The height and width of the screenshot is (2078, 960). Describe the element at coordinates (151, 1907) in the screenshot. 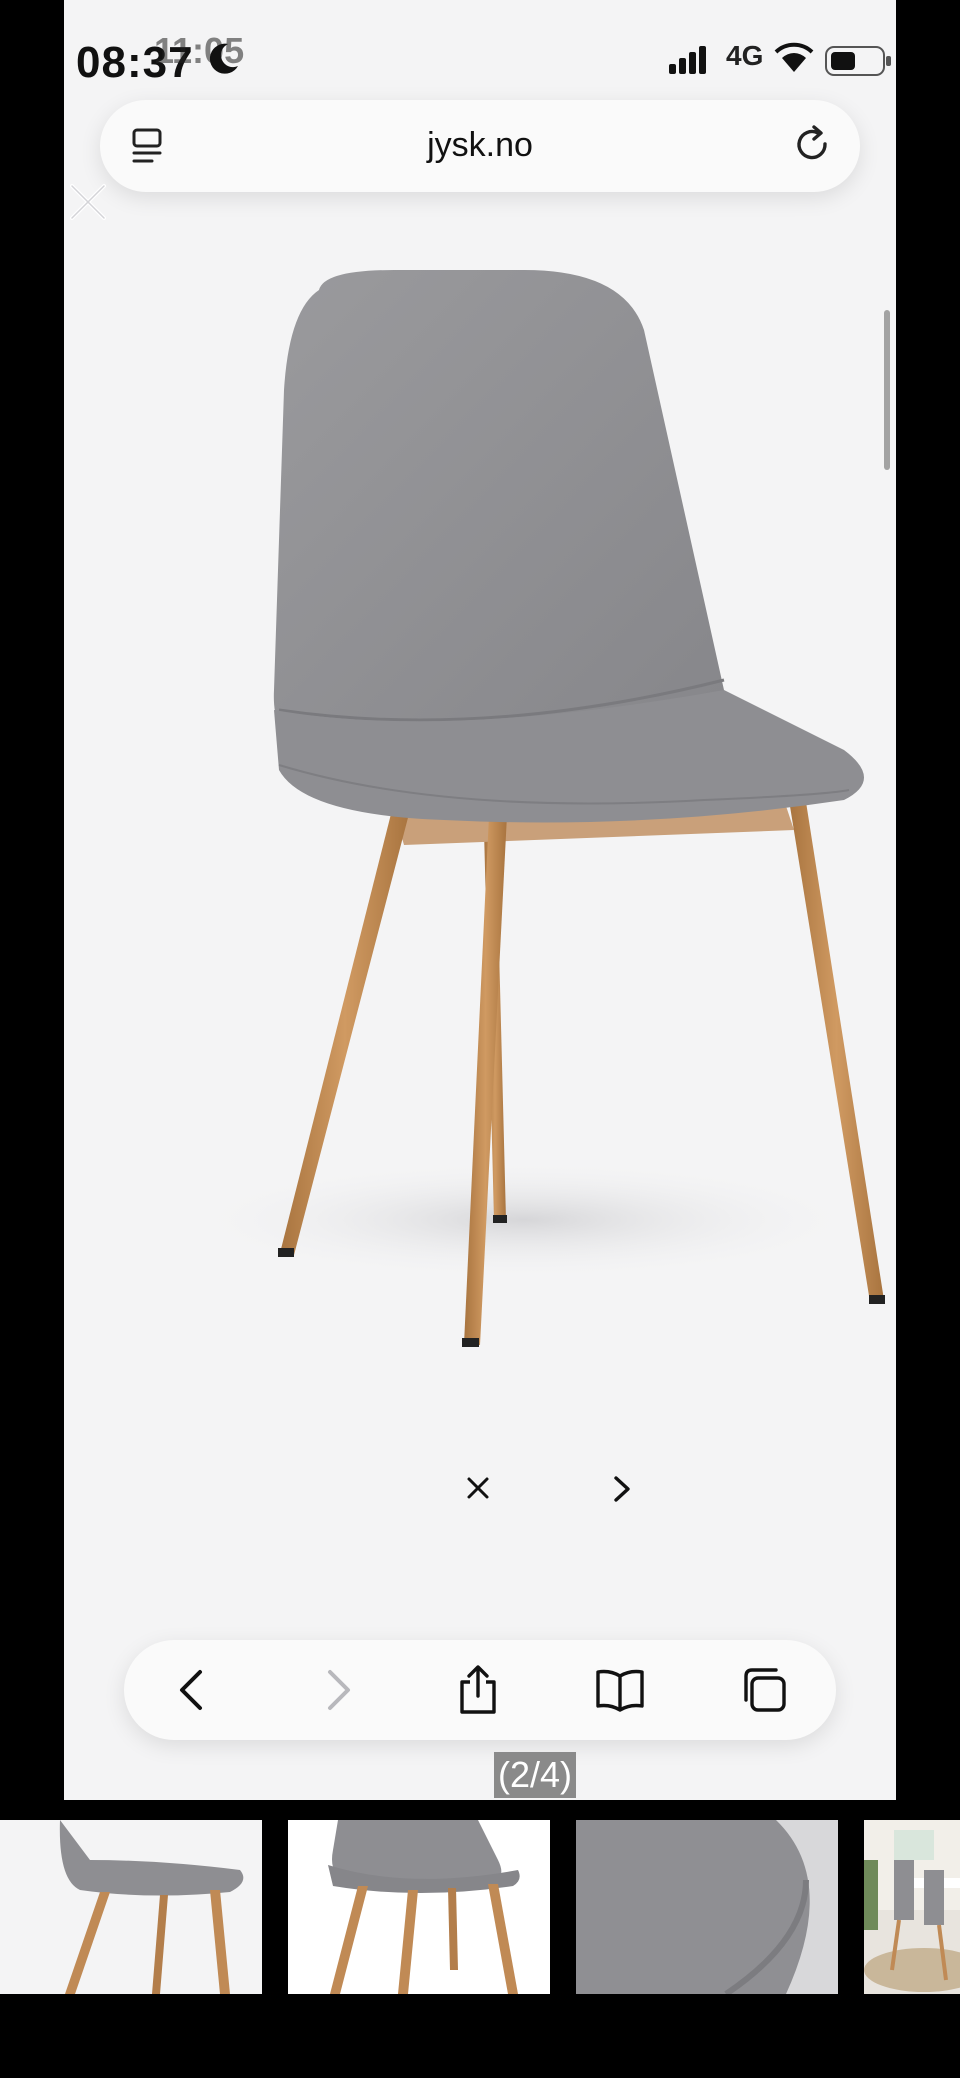

I see `thumbnail-1-image` at that location.